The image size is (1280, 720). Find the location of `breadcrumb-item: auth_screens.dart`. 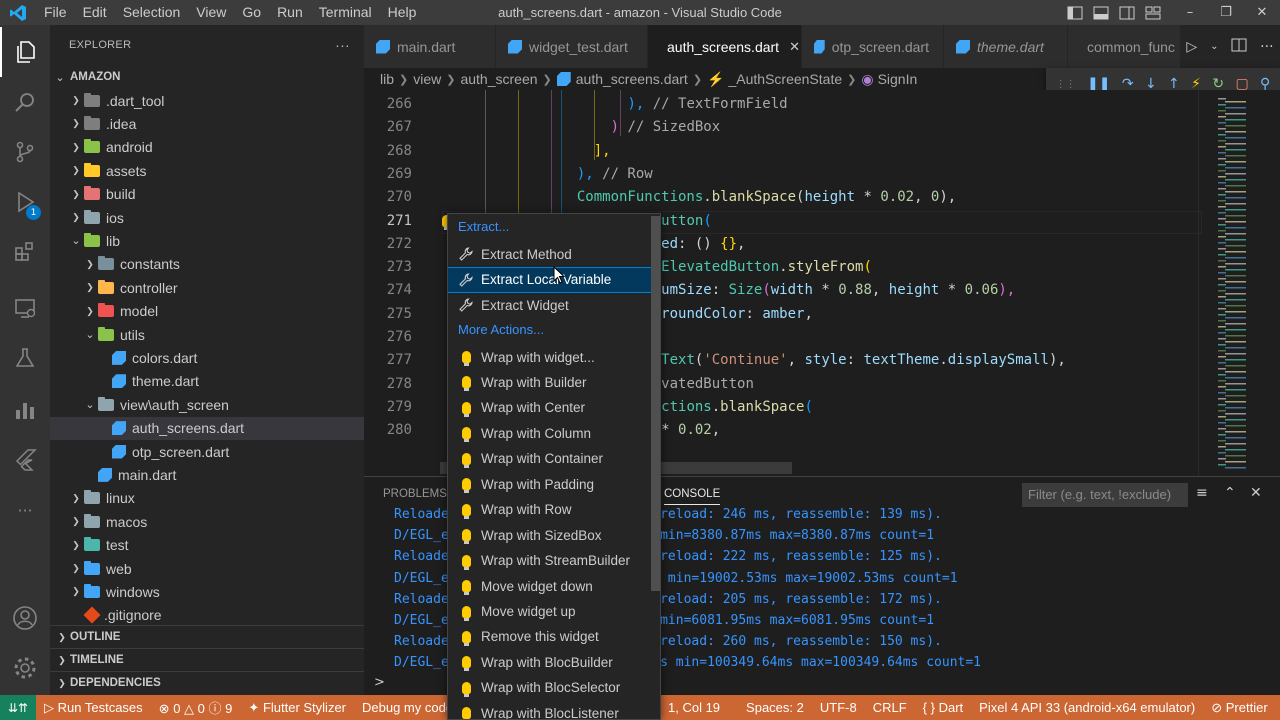

breadcrumb-item: auth_screens.dart is located at coordinates (632, 79).